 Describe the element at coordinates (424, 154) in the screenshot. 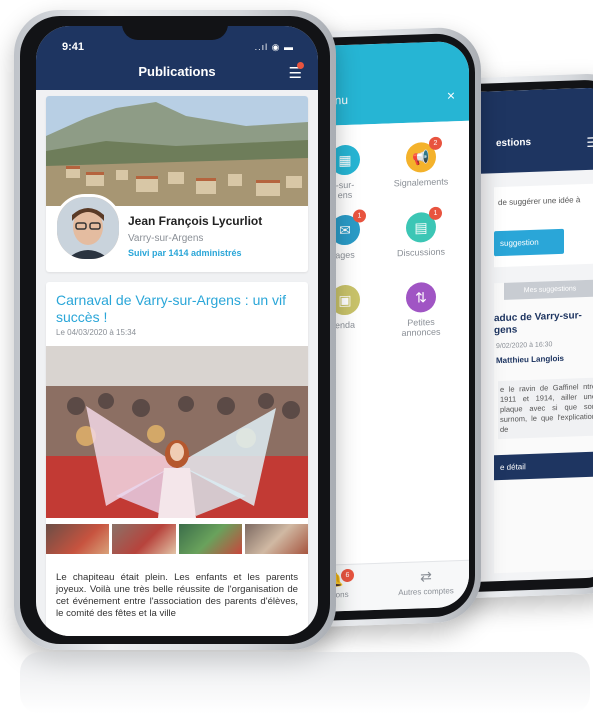

I see `megaphone-icon: 📢 2` at that location.